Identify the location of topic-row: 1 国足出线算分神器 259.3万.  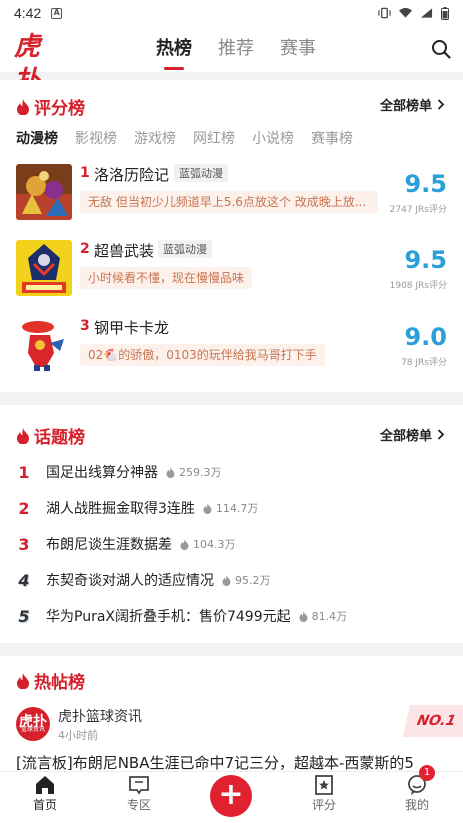
(120, 472).